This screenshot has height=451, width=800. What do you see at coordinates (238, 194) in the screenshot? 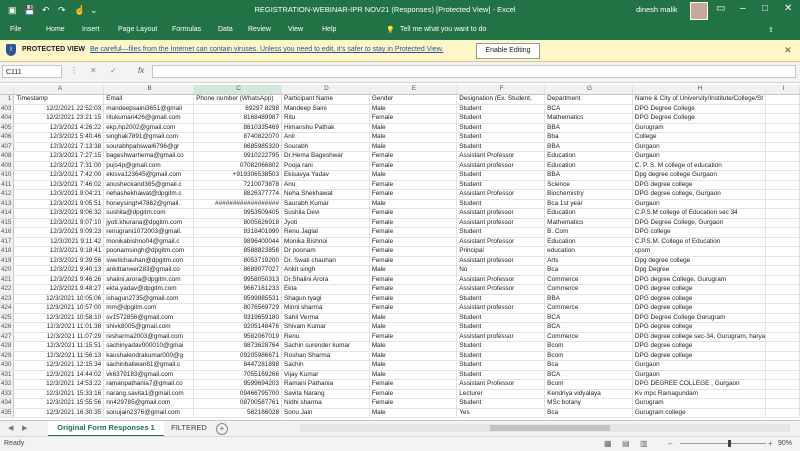
I see `cell: 8826377774` at bounding box center [238, 194].